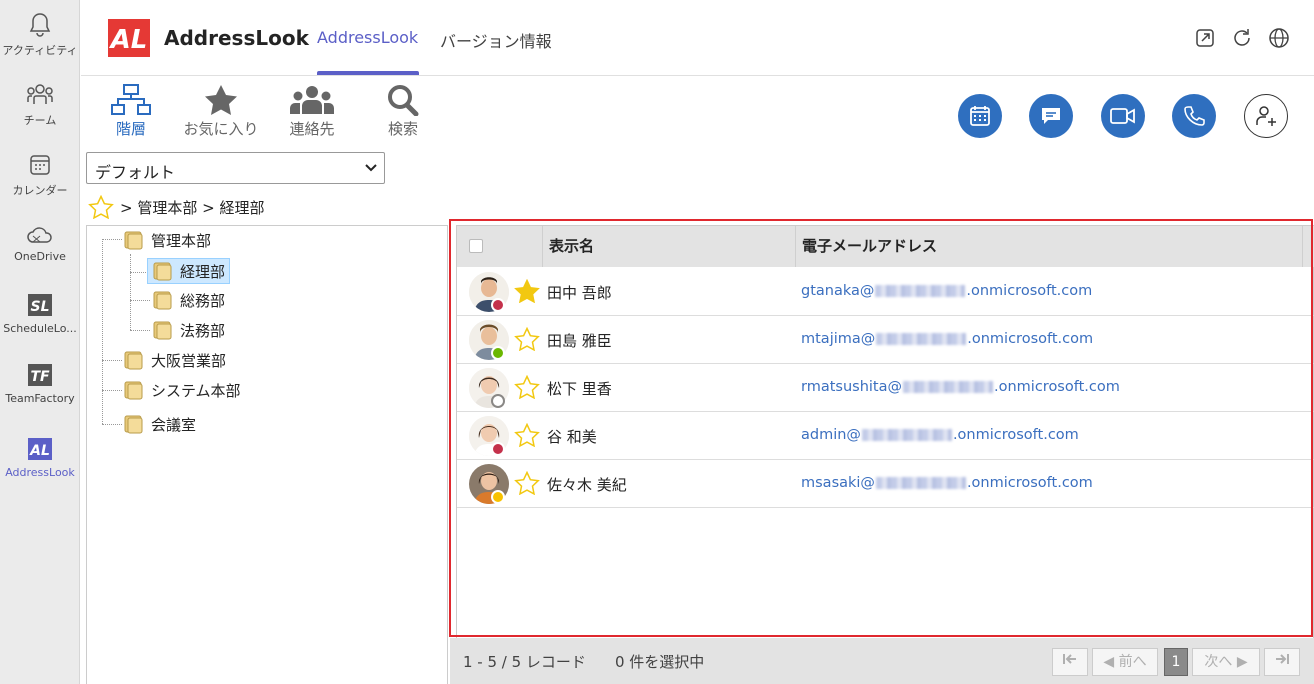 The image size is (1314, 684). What do you see at coordinates (312, 100) in the screenshot?
I see `contacts-icon` at bounding box center [312, 100].